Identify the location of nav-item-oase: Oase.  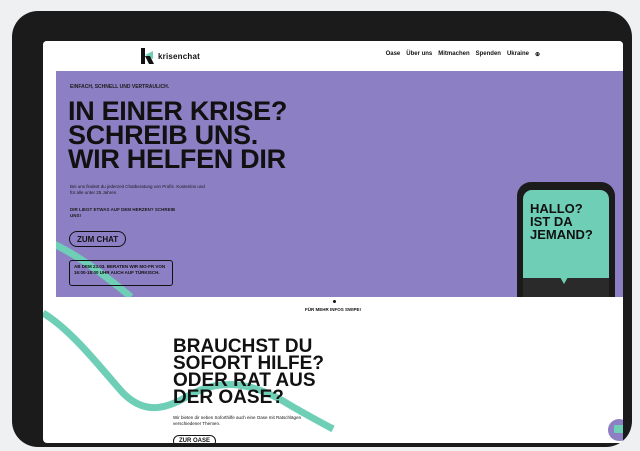
(393, 54).